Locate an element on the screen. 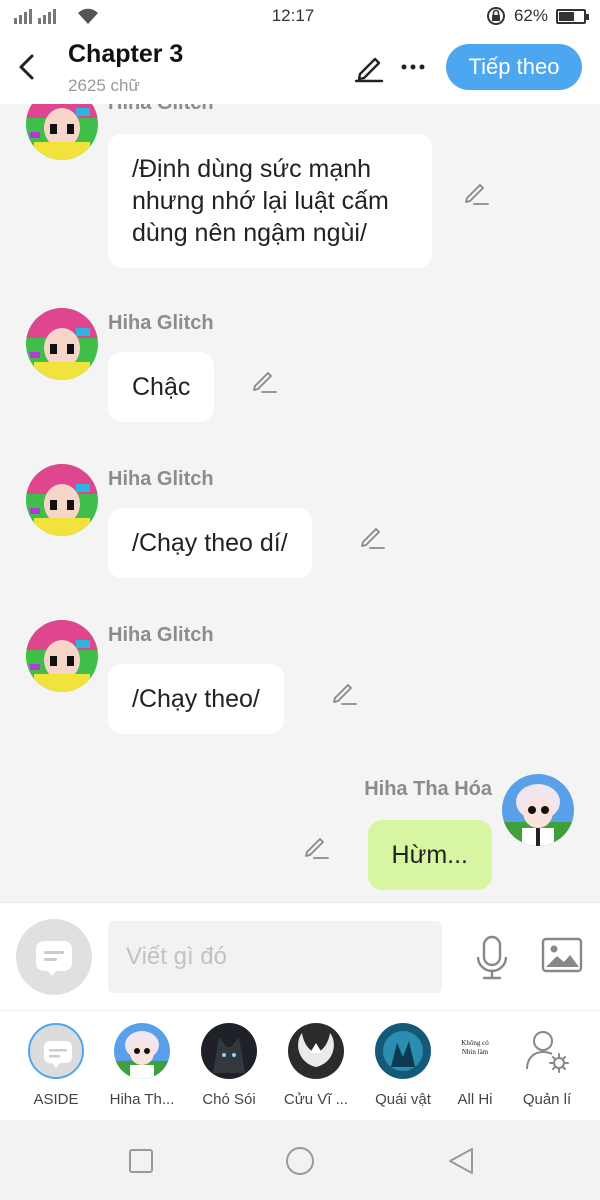 Image resolution: width=600 pixels, height=1200 pixels. character-aside: ASIDE is located at coordinates (56, 1065).